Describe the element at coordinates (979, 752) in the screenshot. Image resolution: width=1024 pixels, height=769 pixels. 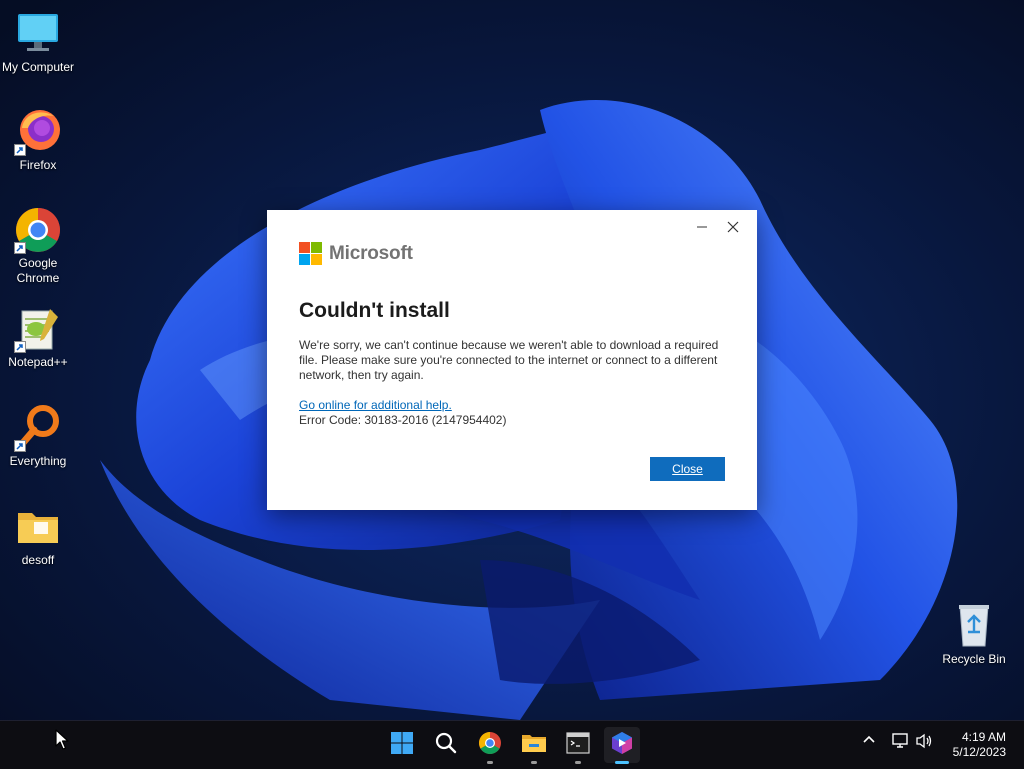
I see `clock-date: 5/12/2023` at that location.